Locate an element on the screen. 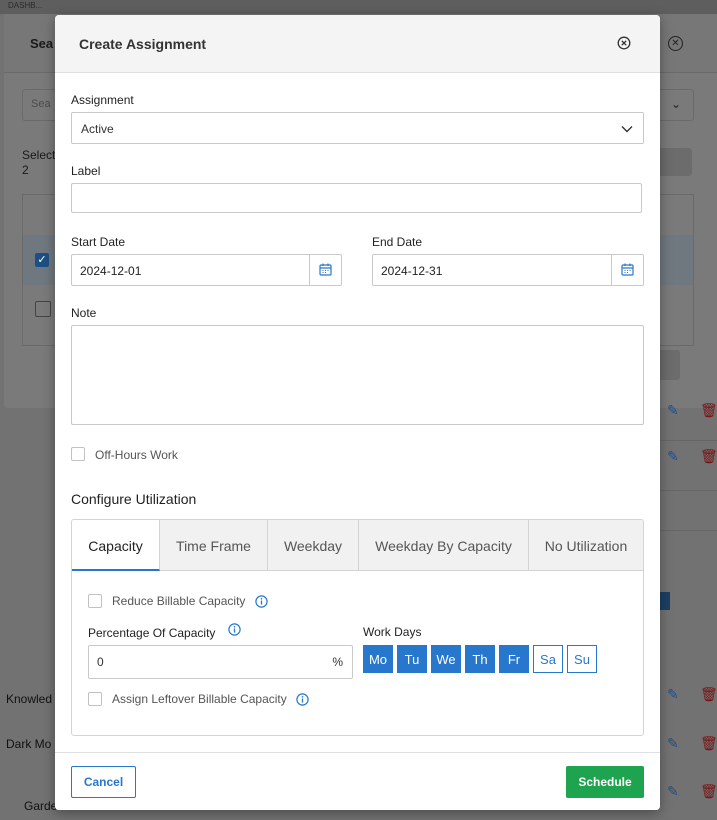  background-list-item: Dark Mo is located at coordinates (29, 744).